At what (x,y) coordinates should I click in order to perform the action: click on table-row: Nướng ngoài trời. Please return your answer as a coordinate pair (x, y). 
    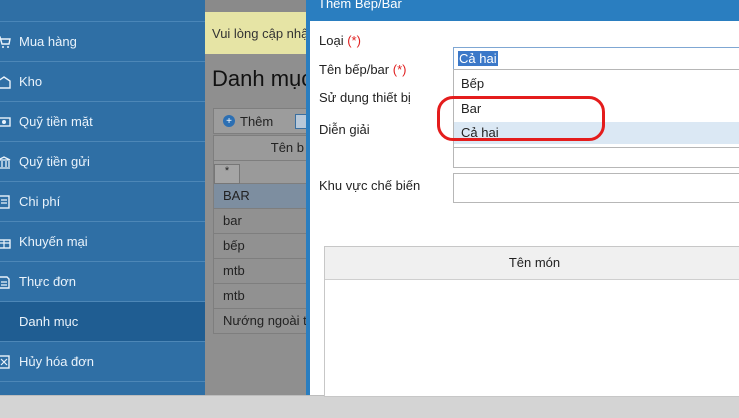
    Looking at the image, I should click on (263, 321).